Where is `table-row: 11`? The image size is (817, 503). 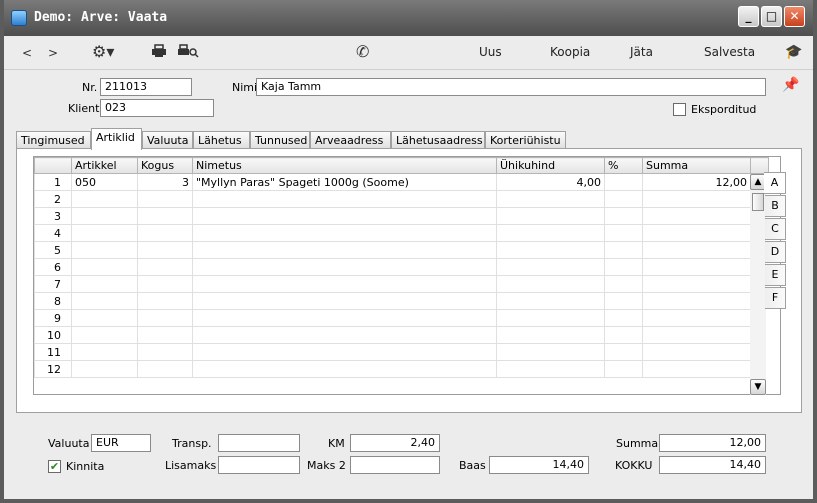 table-row: 11 is located at coordinates (401, 352).